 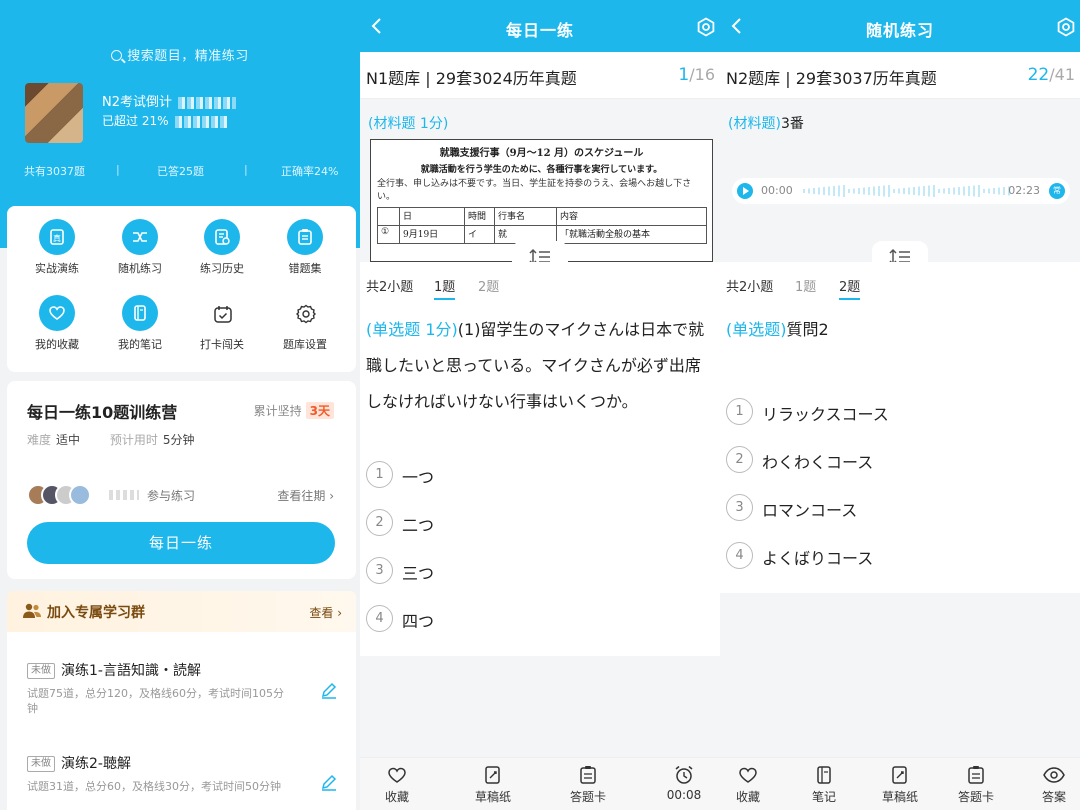 What do you see at coordinates (140, 313) in the screenshot?
I see `notebook-icon` at bounding box center [140, 313].